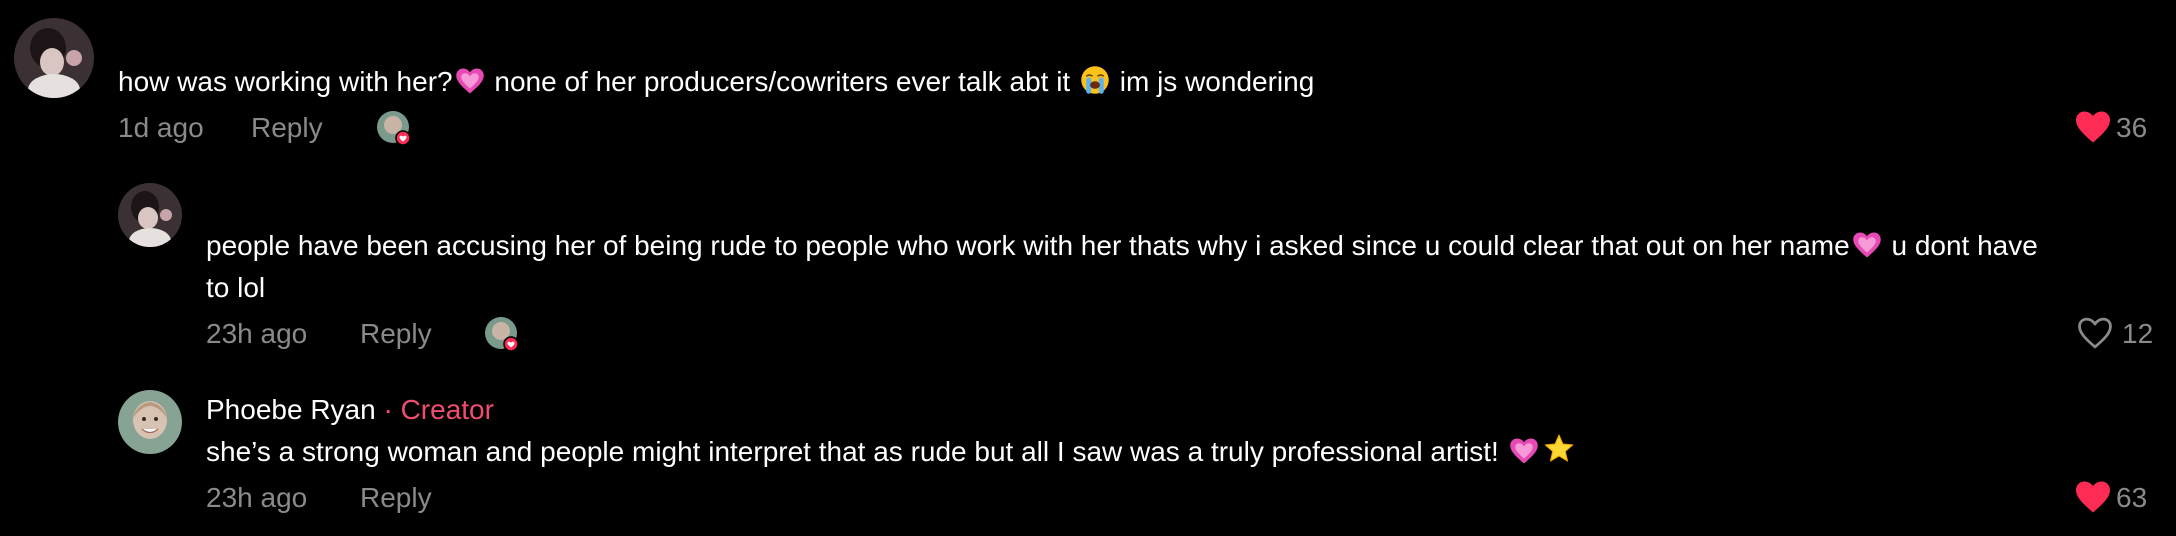 This screenshot has width=2176, height=536. What do you see at coordinates (236, 287) in the screenshot?
I see `comment-text-line2: to lol` at bounding box center [236, 287].